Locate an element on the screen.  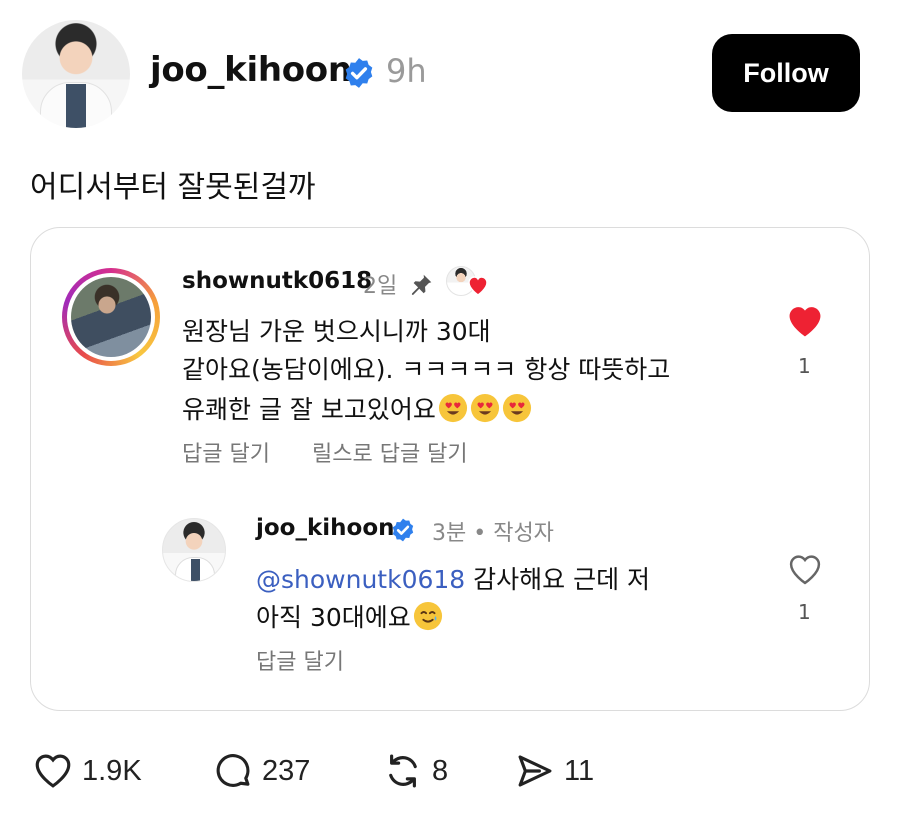
heart-icon is located at coordinates (53, 771).